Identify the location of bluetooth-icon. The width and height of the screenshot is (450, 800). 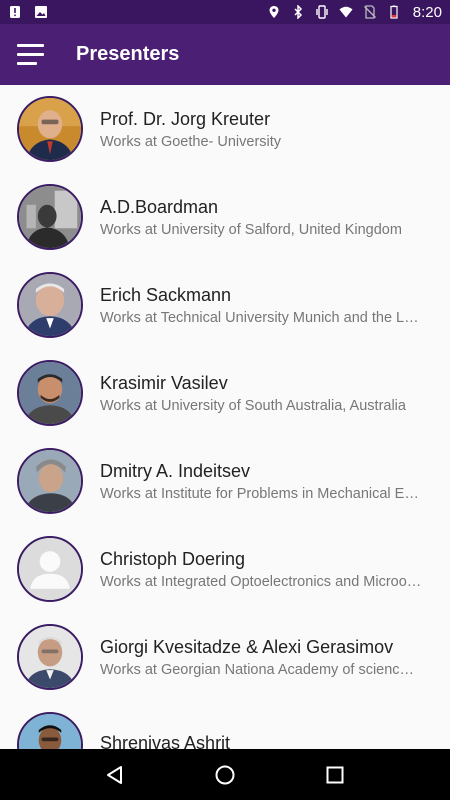
(298, 12).